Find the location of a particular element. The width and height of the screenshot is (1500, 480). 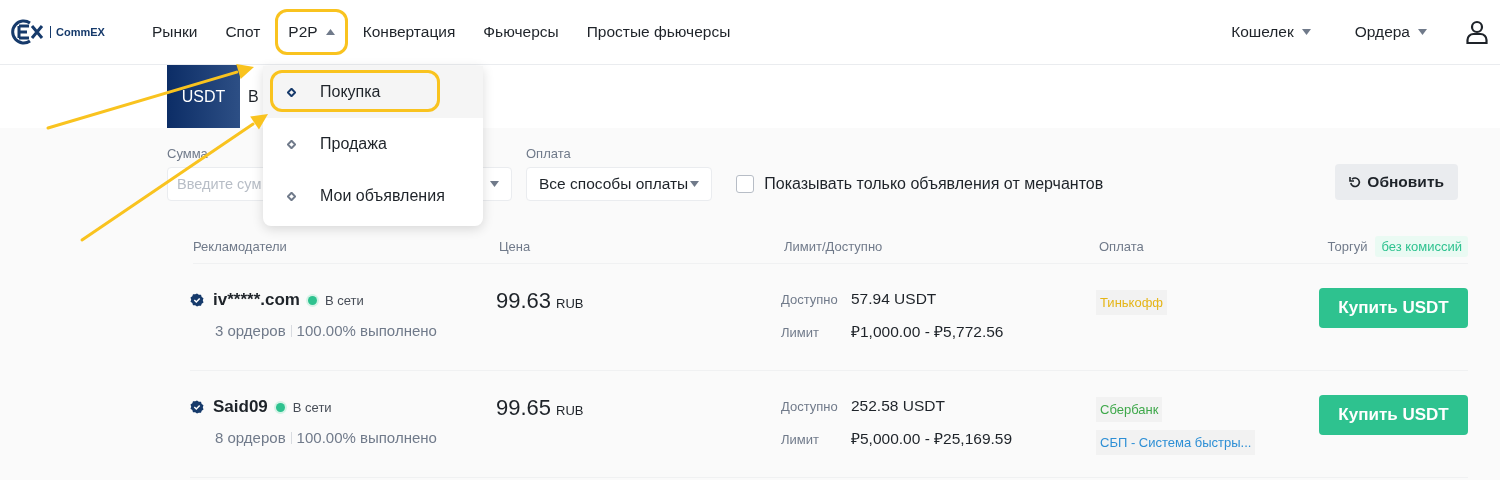

price: 99.63 is located at coordinates (524, 301).